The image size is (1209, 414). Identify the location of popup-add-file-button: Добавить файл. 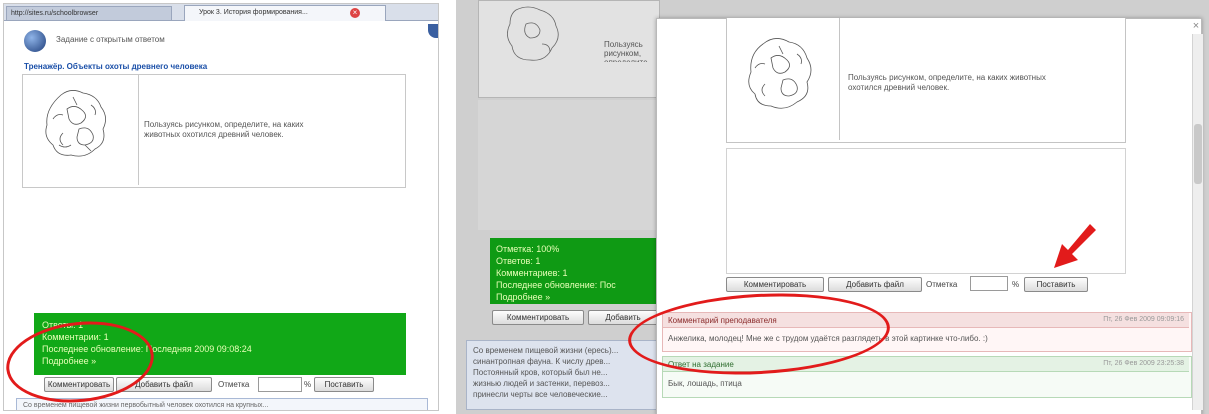
(875, 284).